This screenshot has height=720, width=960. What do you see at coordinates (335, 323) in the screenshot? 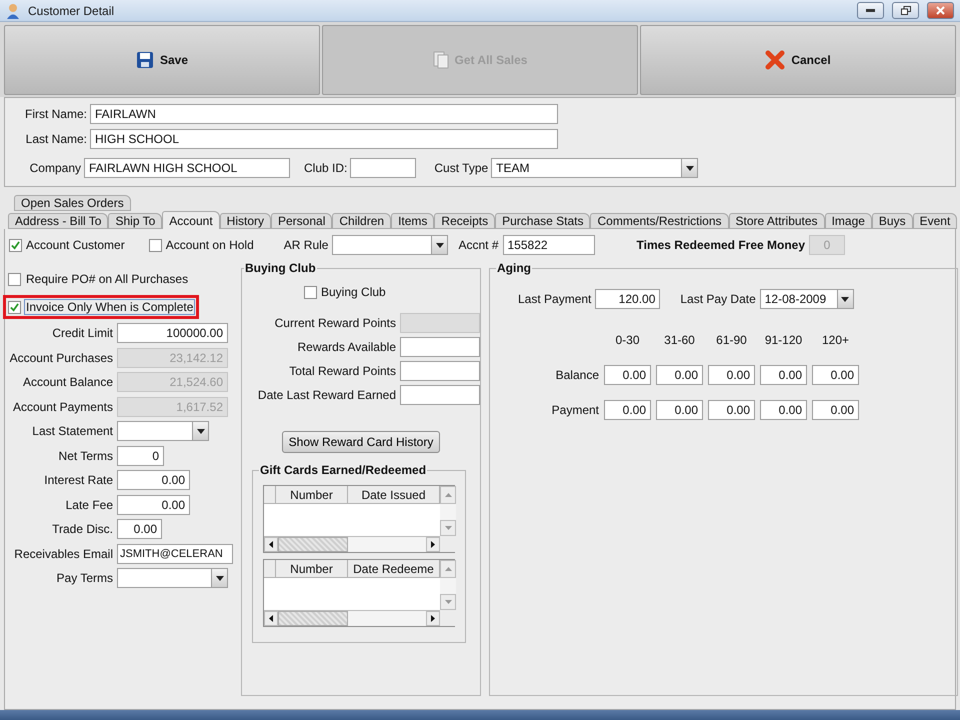
I see `field-label: Current Reward Points` at bounding box center [335, 323].